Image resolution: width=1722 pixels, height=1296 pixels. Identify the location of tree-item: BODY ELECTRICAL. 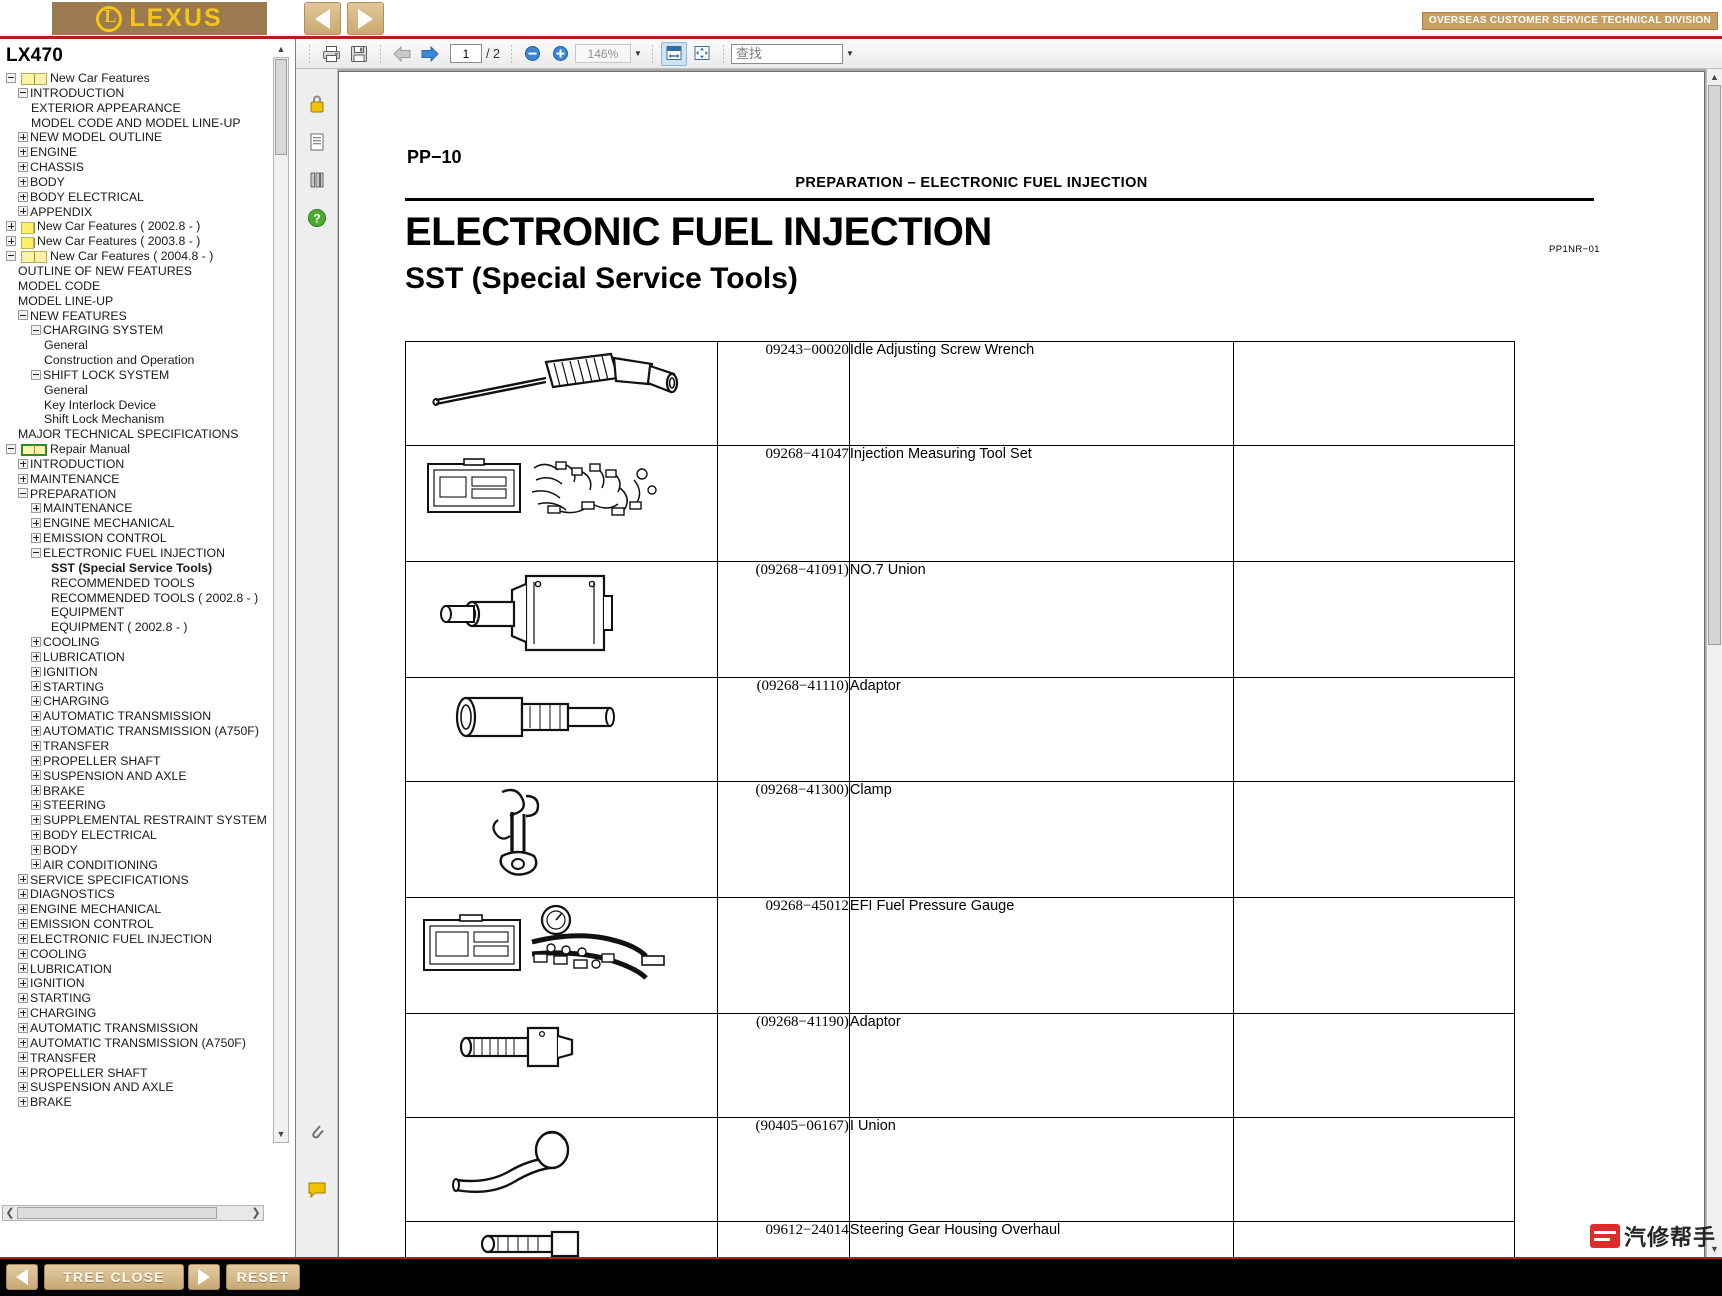
(138, 835).